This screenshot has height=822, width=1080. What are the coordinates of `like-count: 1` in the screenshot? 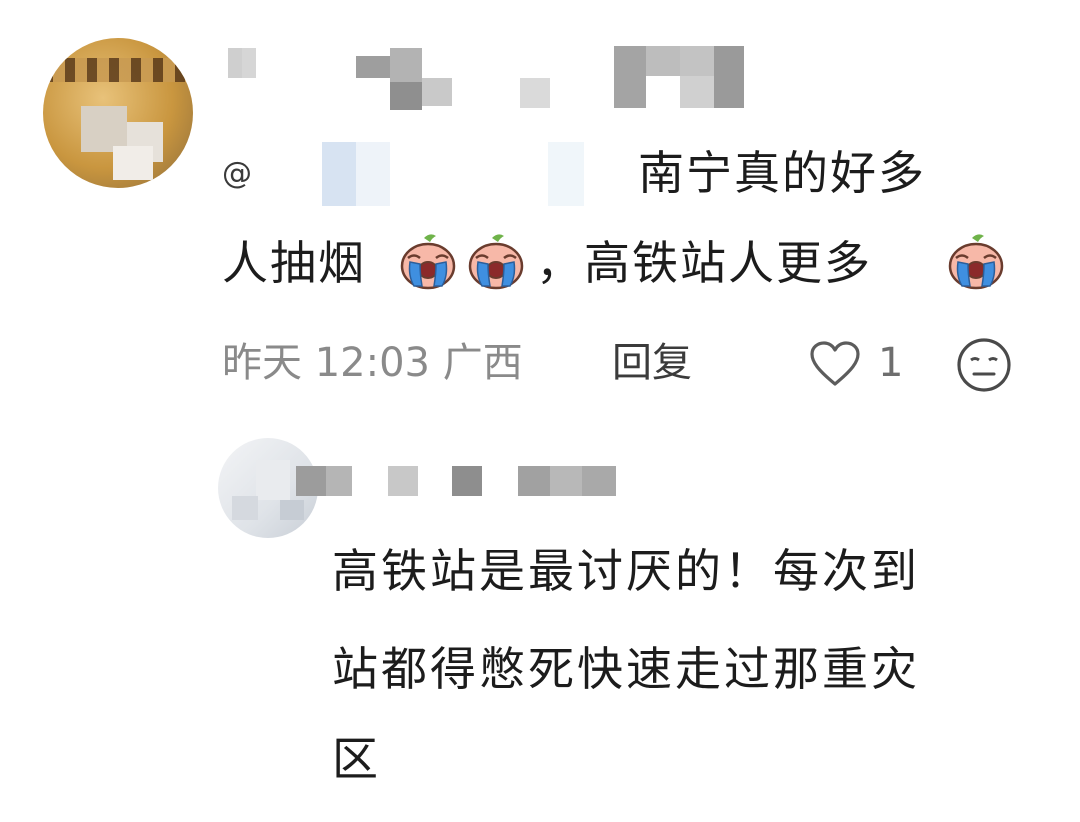 It's located at (891, 363).